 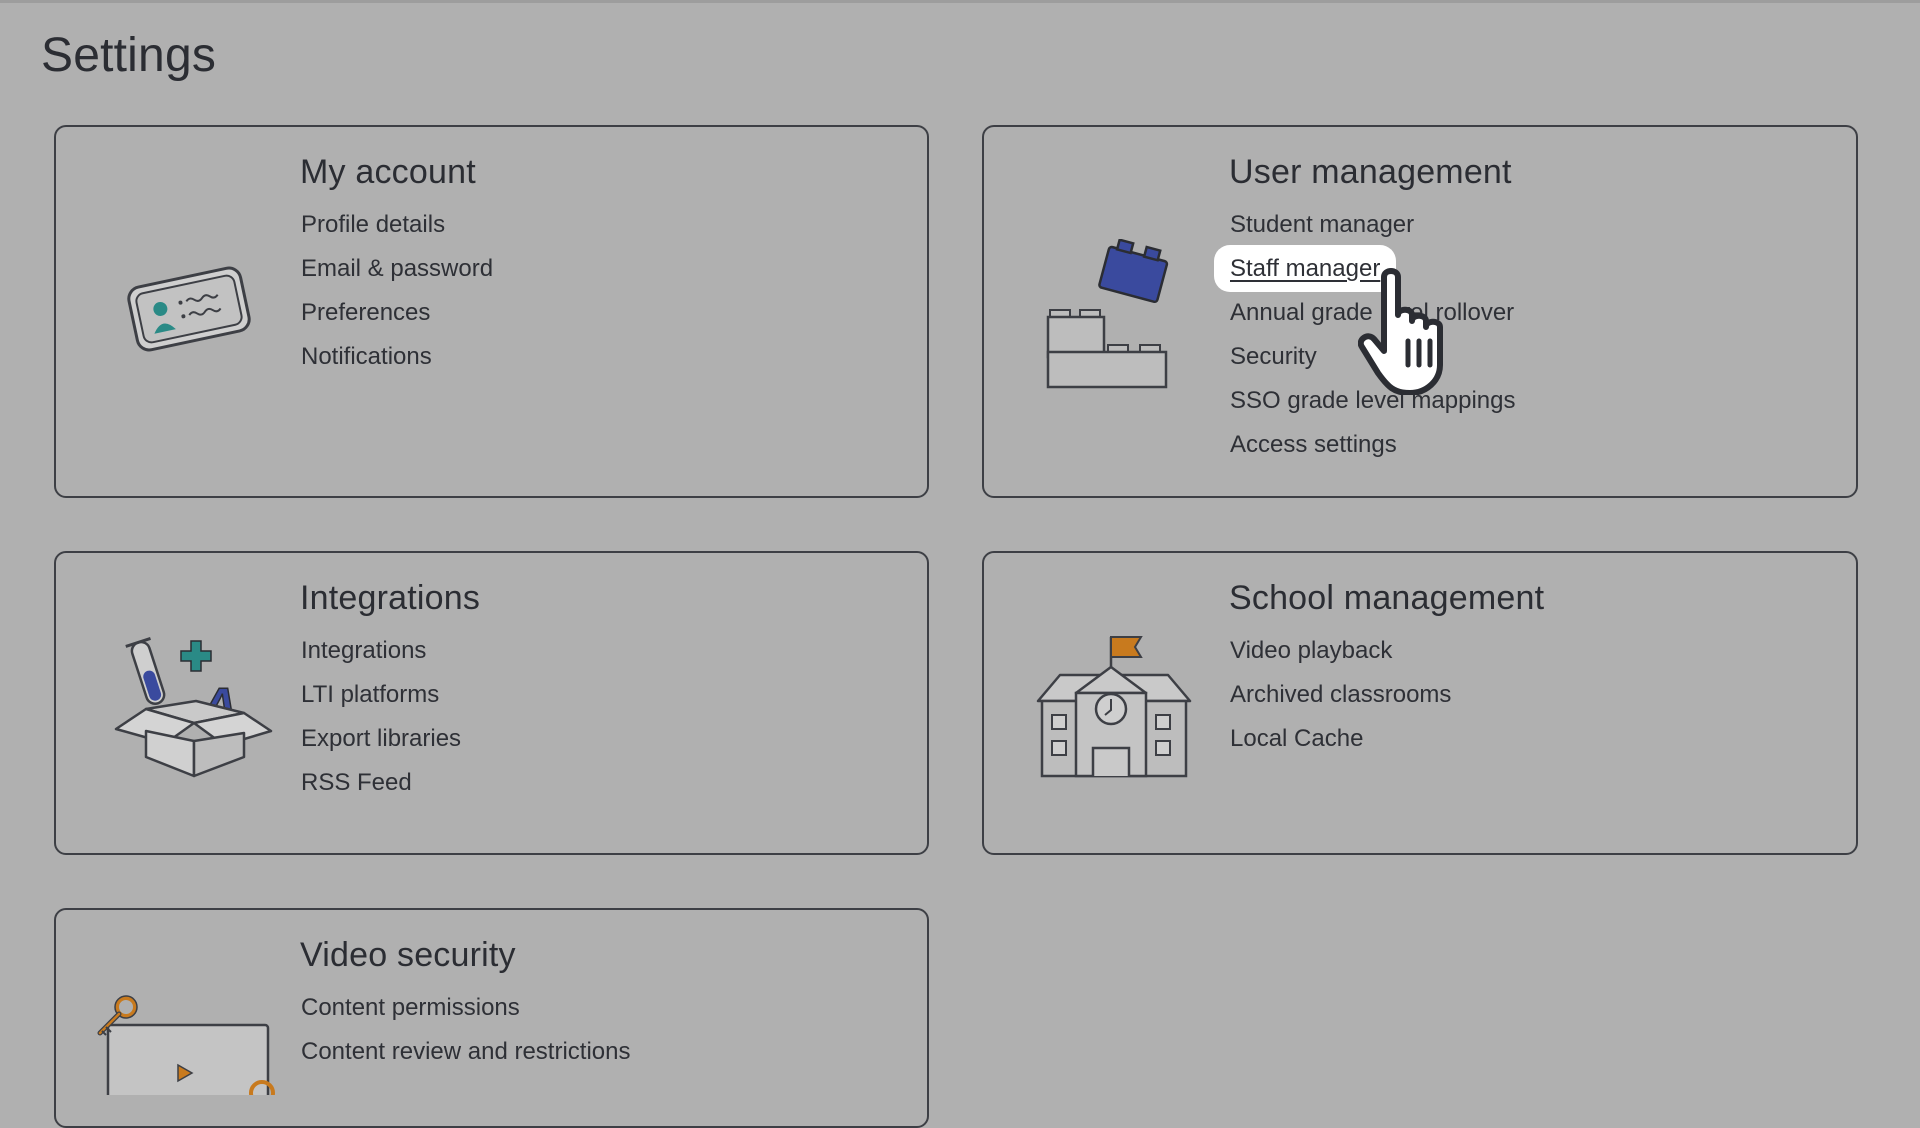 What do you see at coordinates (388, 172) in the screenshot?
I see `card-title: My account` at bounding box center [388, 172].